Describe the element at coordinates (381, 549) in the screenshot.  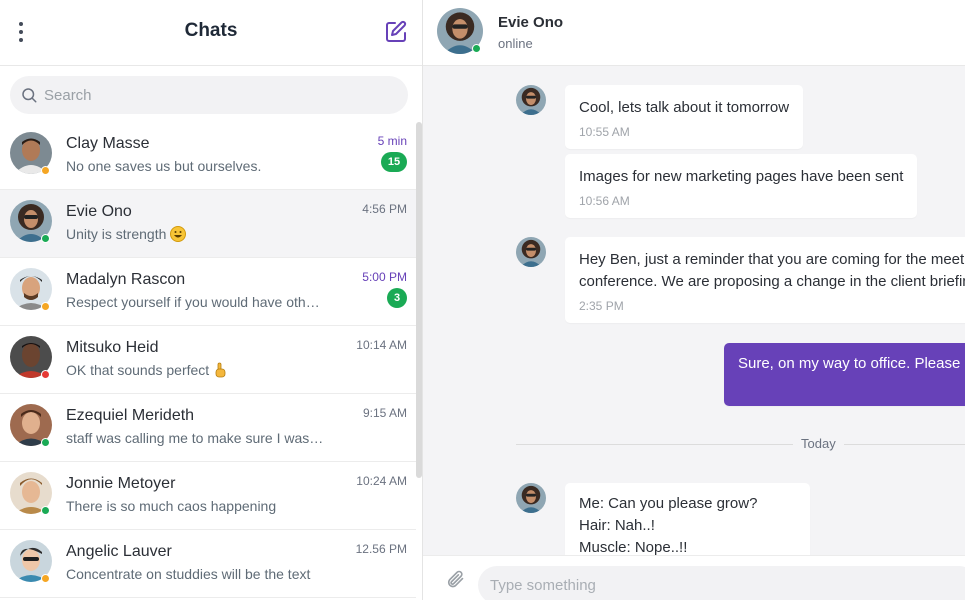
I see `chat-time: 12.56 PM` at that location.